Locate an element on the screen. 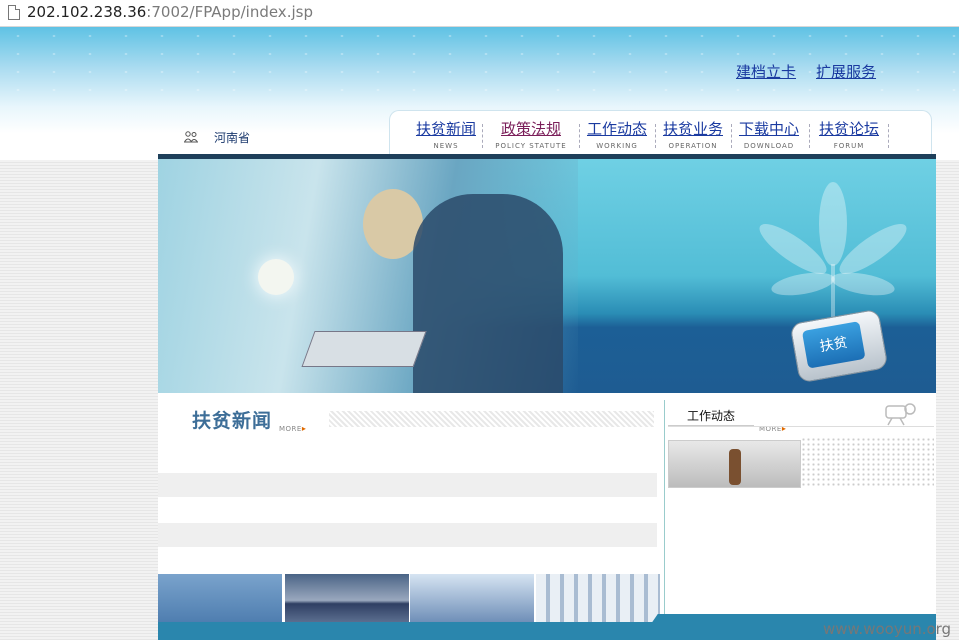 Image resolution: width=959 pixels, height=640 pixels. device-screen-label: 扶贫 is located at coordinates (833, 345).